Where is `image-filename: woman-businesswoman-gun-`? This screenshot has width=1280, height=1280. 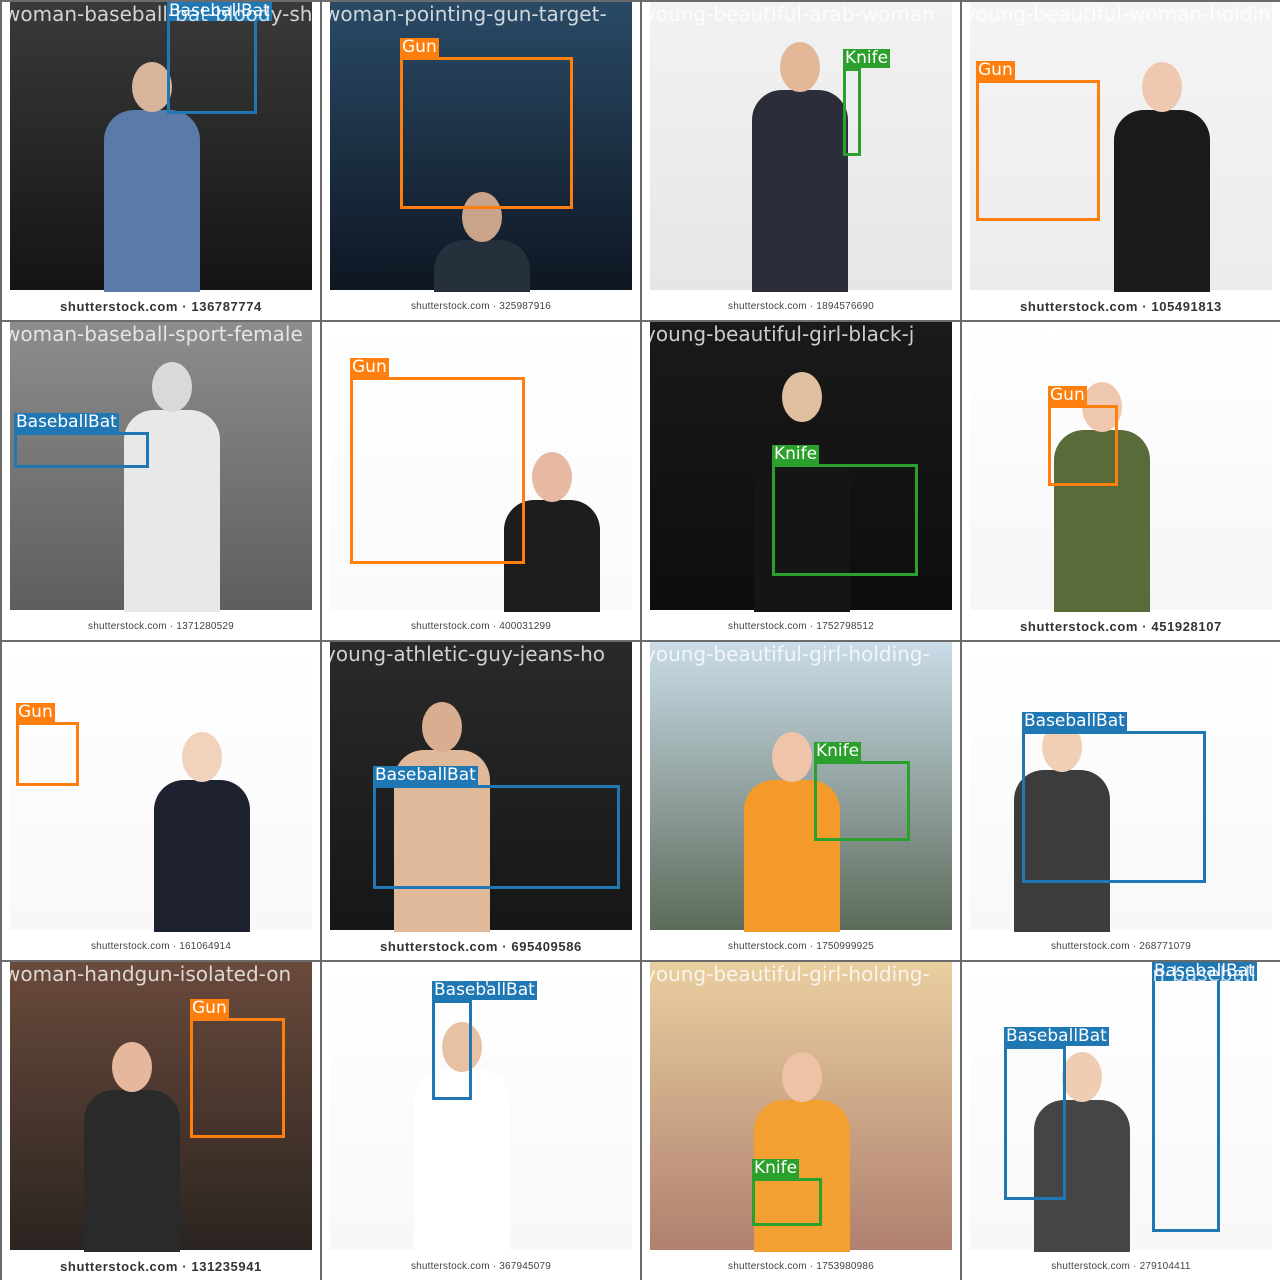
image-filename: woman-businesswoman-gun- is located at coordinates (150, 654).